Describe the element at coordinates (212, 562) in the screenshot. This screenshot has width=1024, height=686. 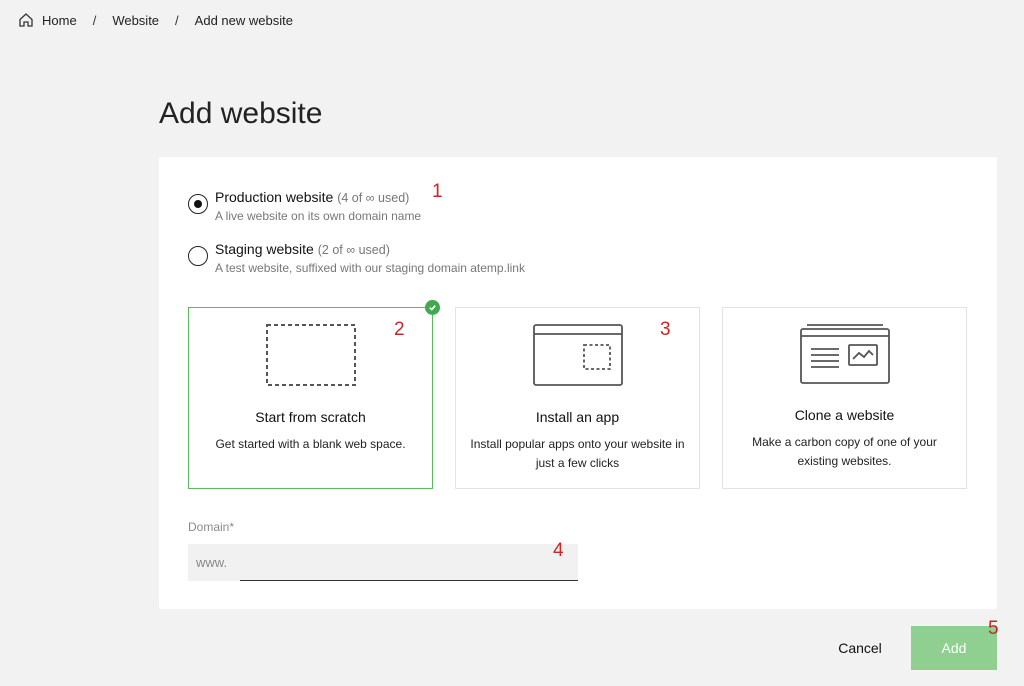
I see `domain-prefix: www.` at that location.